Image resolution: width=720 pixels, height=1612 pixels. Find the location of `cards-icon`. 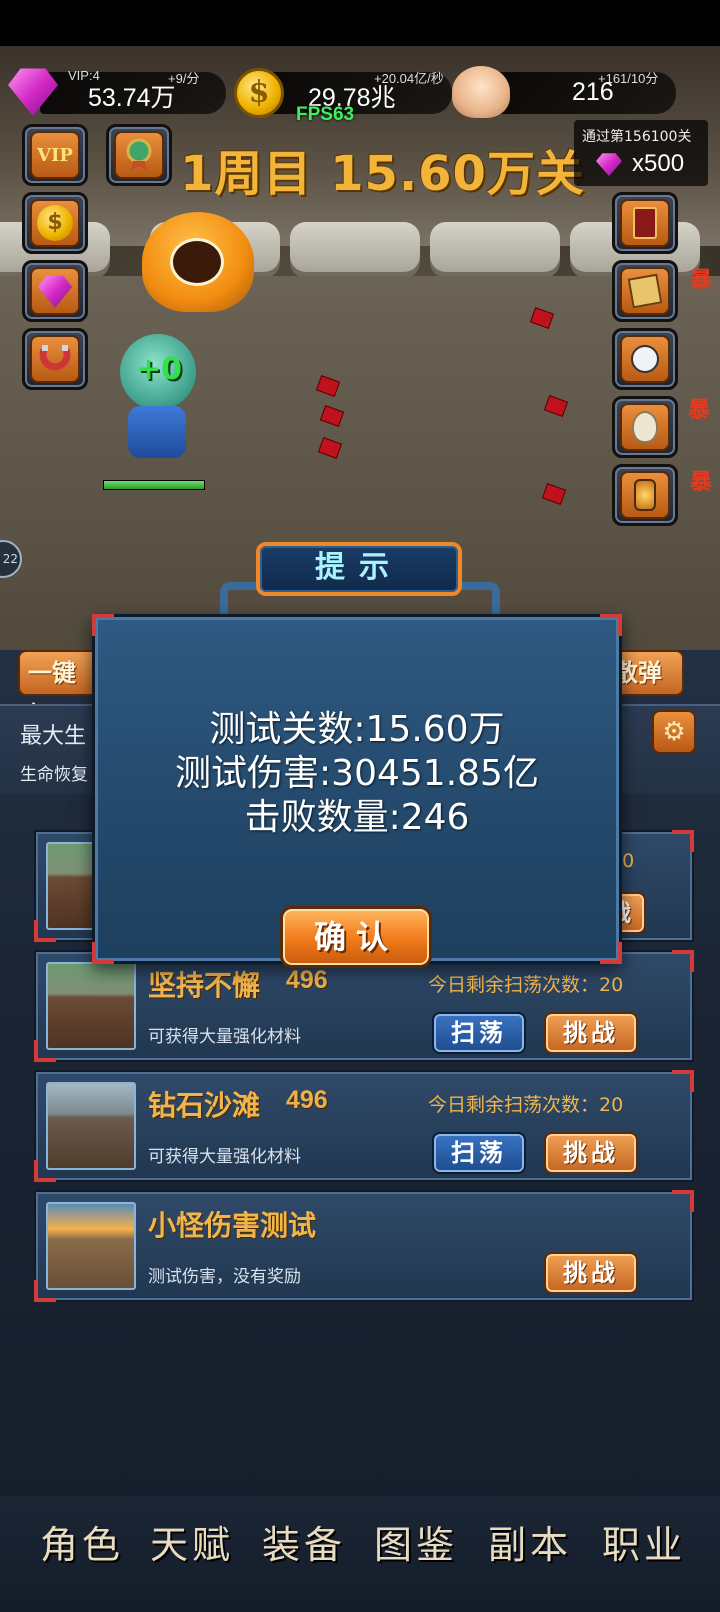

cards-icon is located at coordinates (645, 291).